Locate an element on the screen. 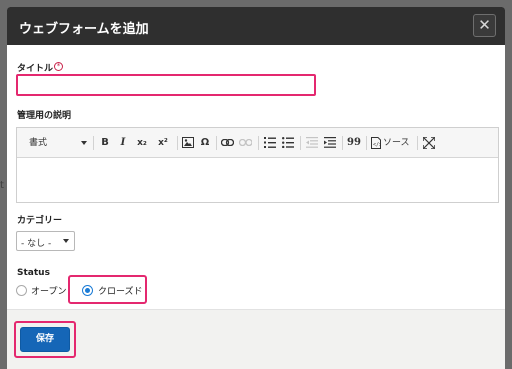 This screenshot has height=369, width=512. description-field-label: 管理用の説明 is located at coordinates (44, 116).